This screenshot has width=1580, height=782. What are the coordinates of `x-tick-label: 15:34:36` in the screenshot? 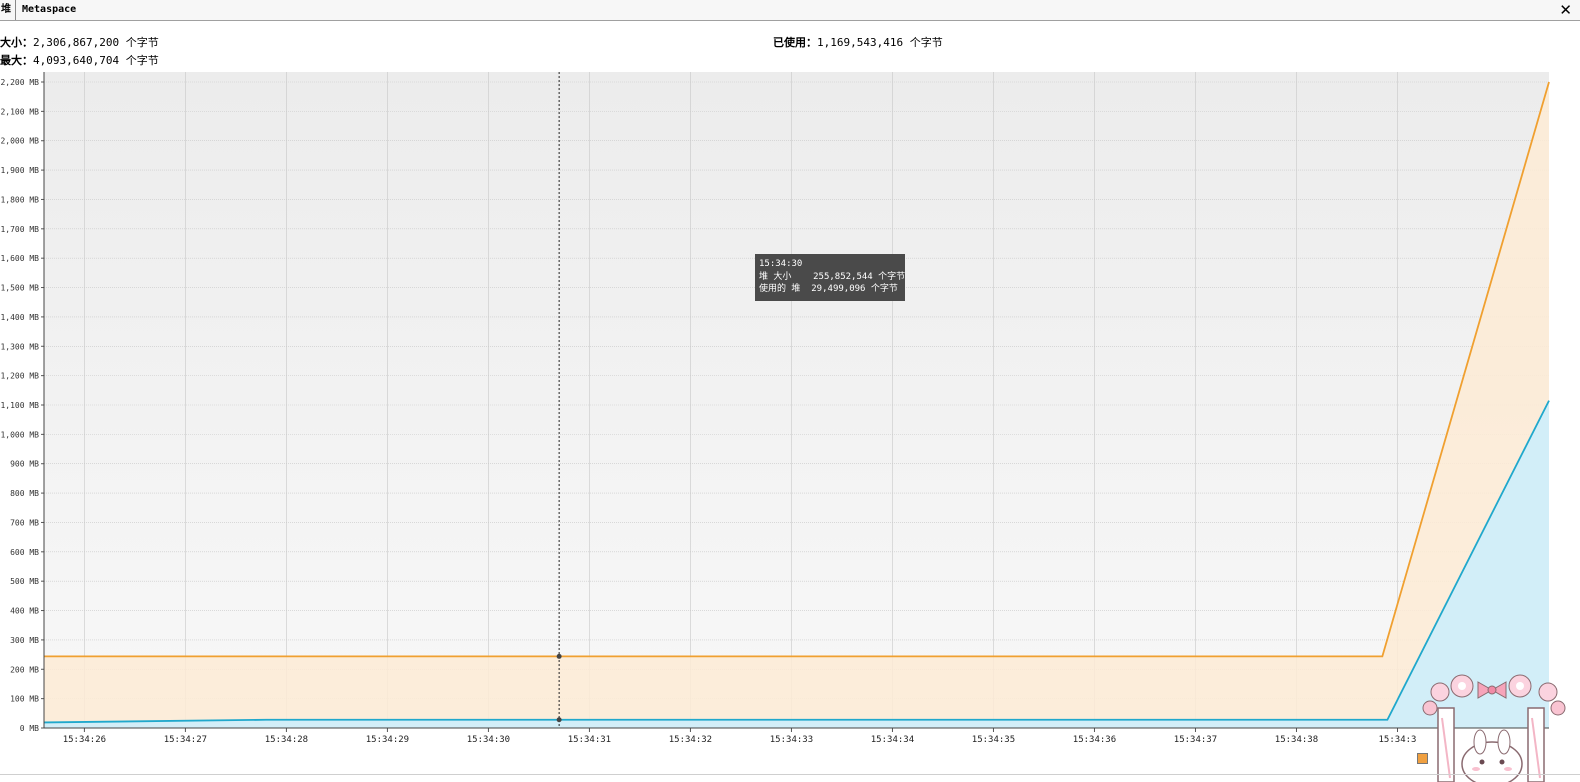 It's located at (1094, 740).